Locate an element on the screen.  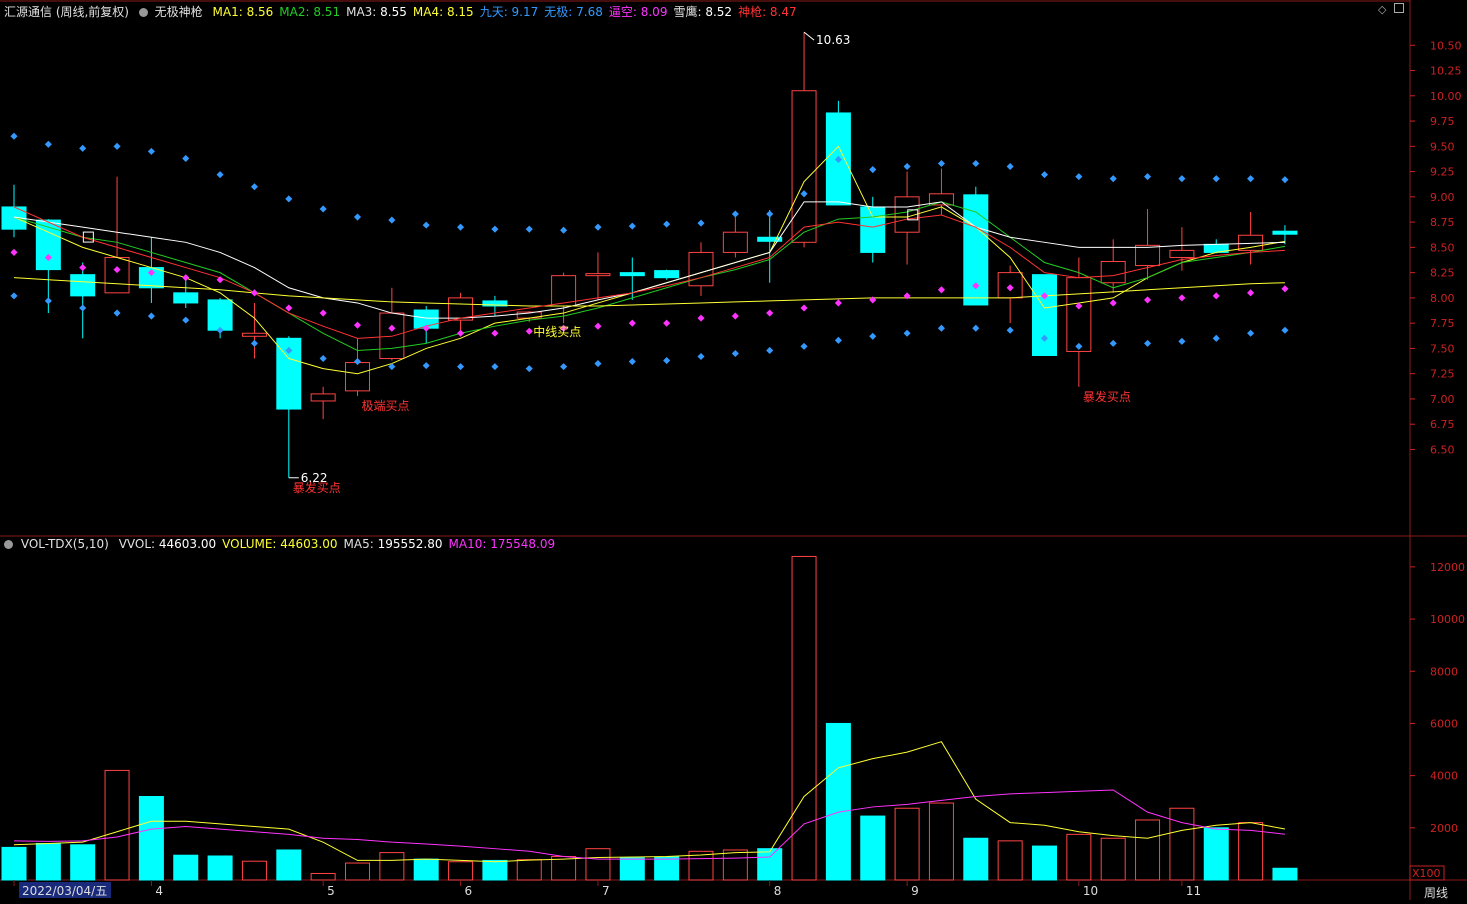
time-label: 10 is located at coordinates (1090, 891).